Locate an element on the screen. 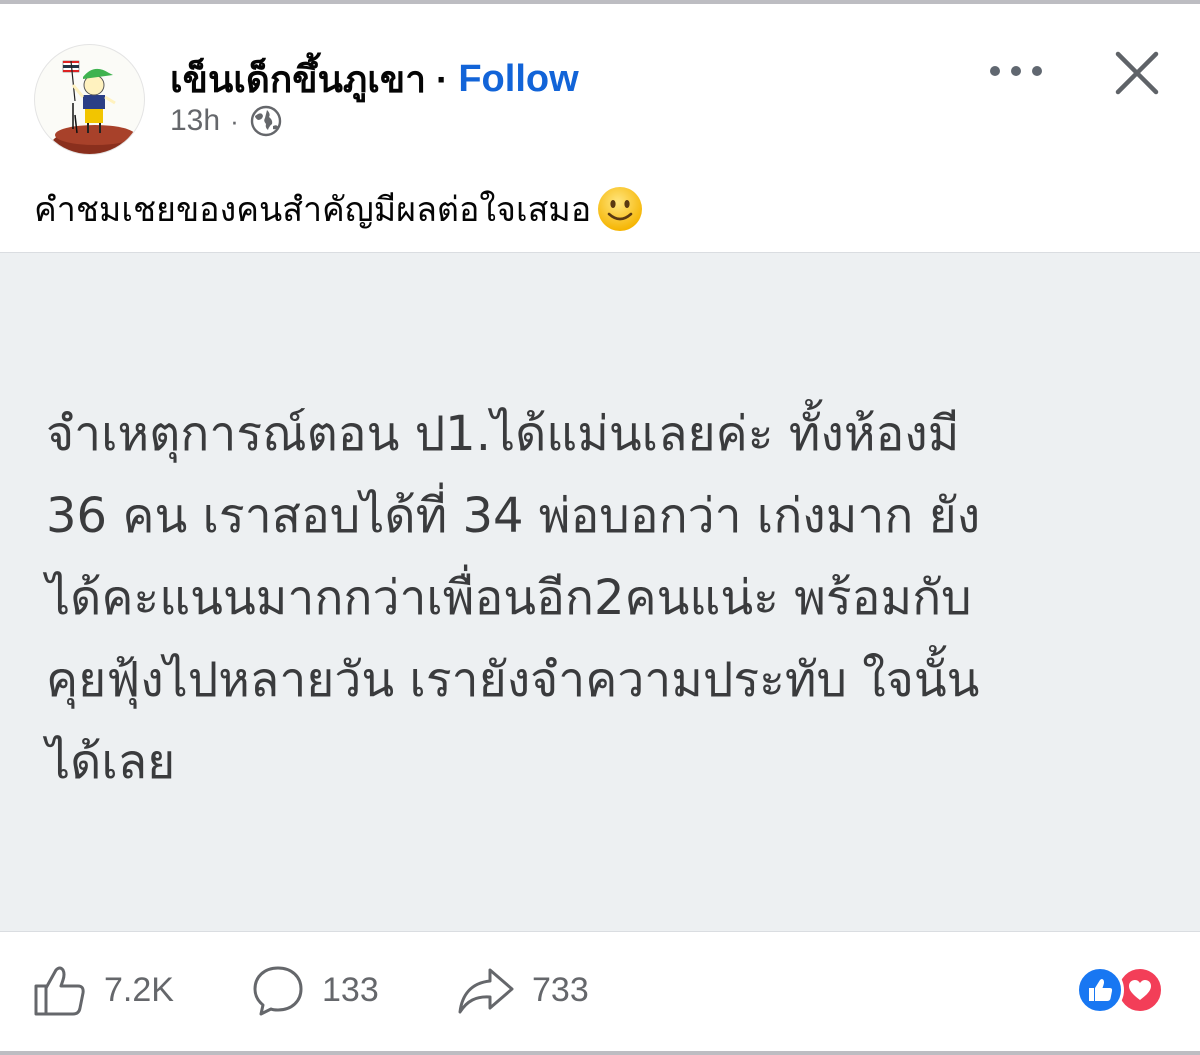 The image size is (1200, 1055). reactions-summary is located at coordinates (1123, 991).